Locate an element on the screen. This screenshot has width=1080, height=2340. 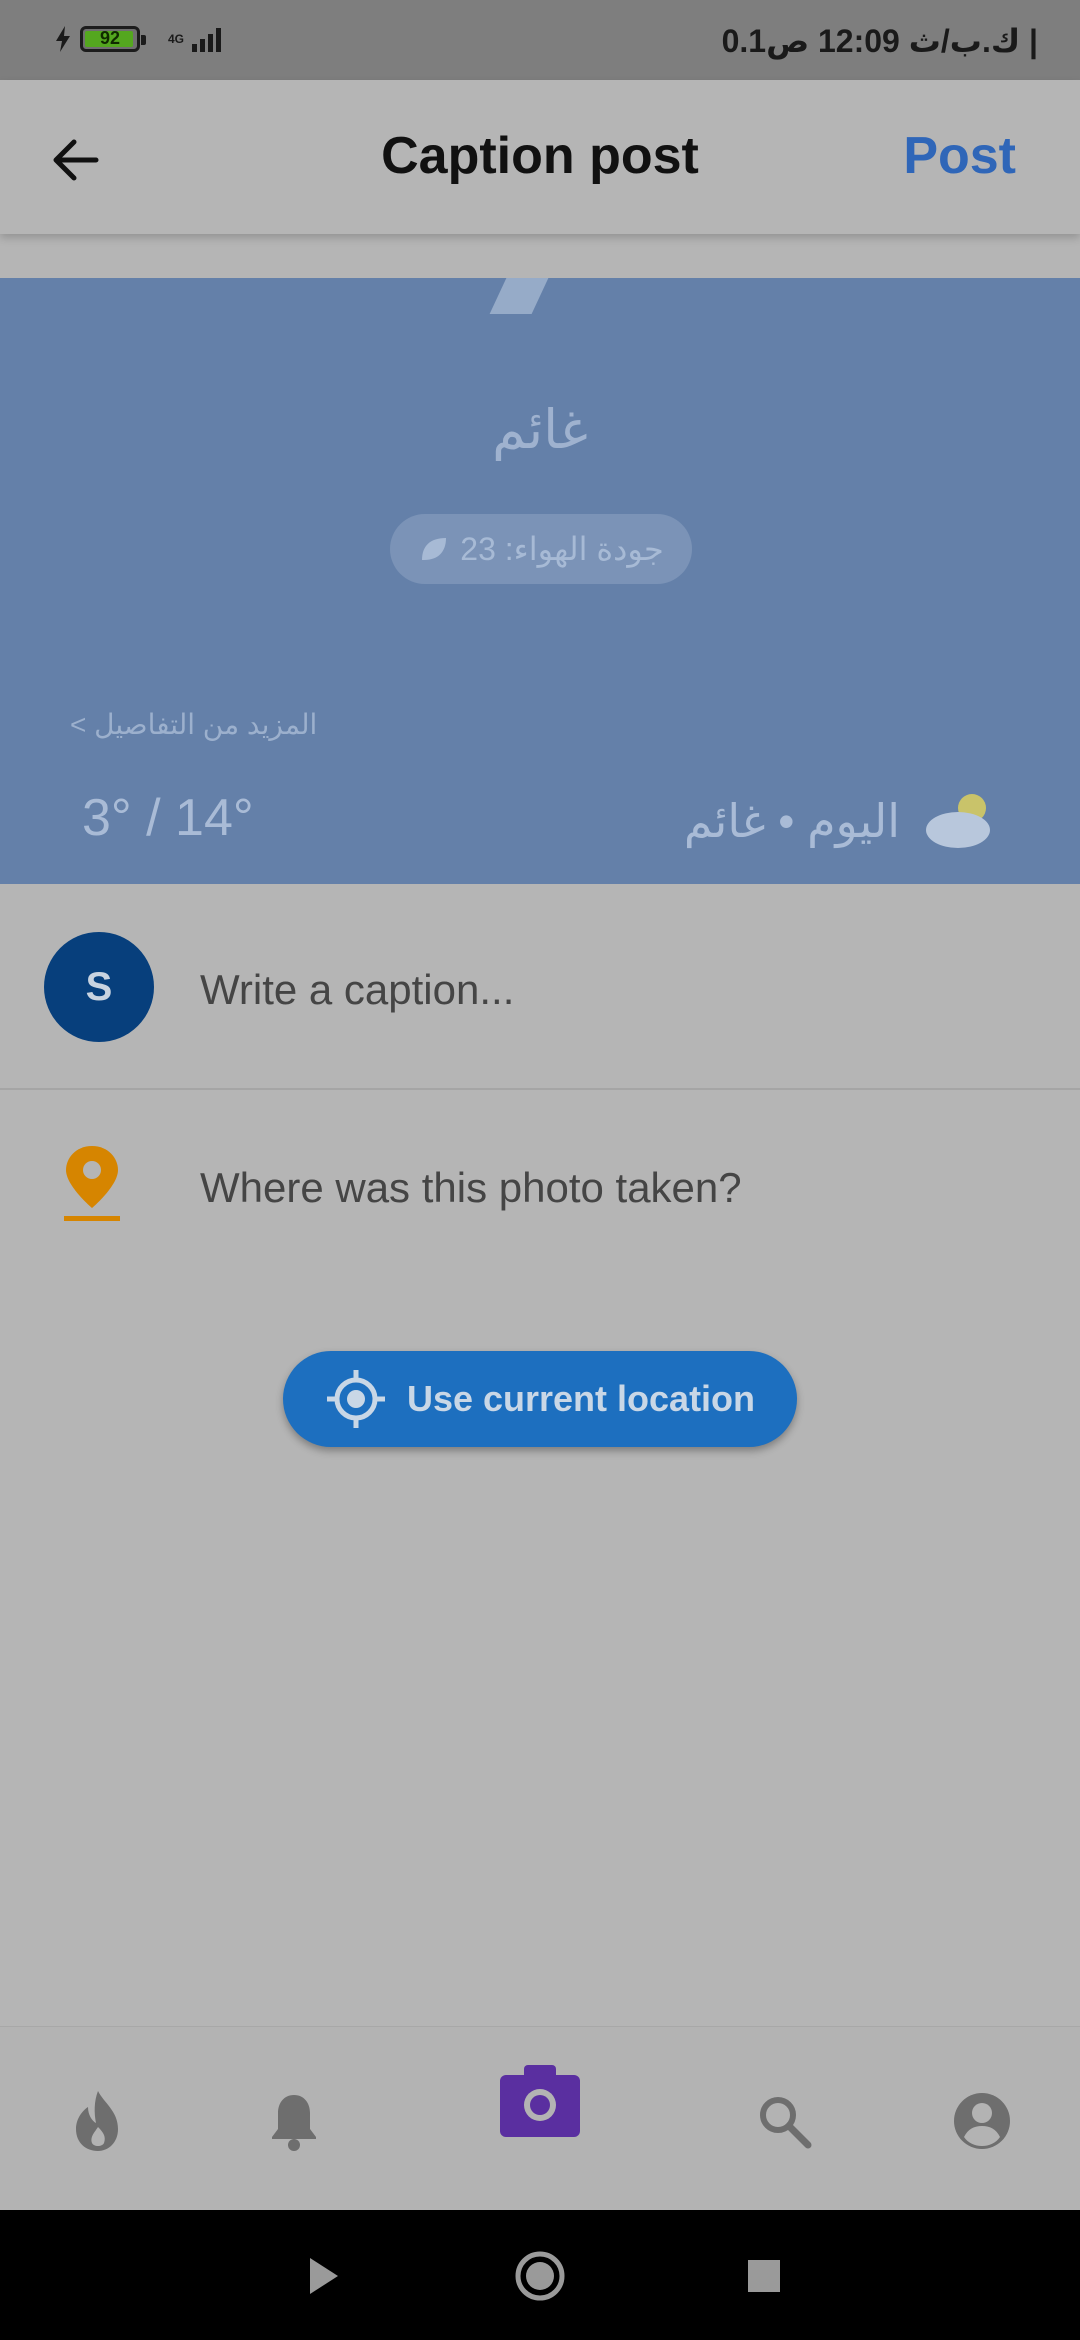
recents-square-icon is located at coordinates (764, 2276).